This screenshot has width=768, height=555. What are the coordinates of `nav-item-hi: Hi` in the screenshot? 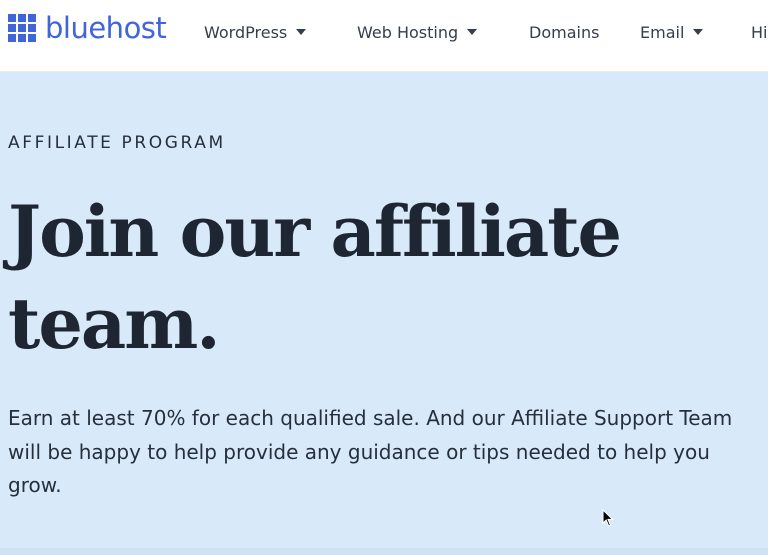 It's located at (759, 32).